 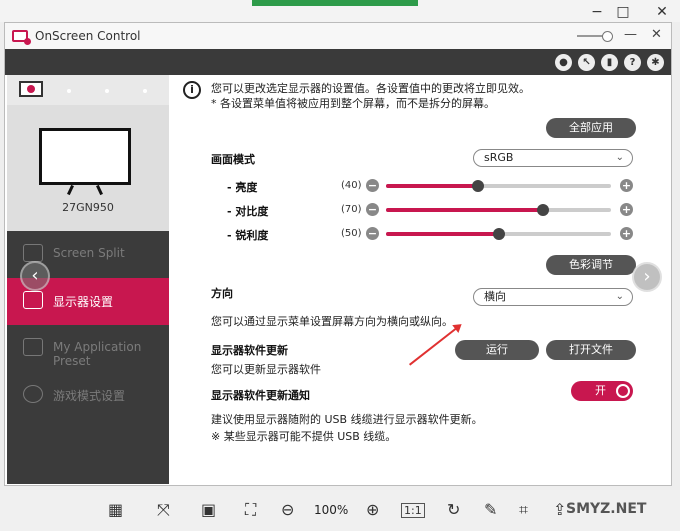 I want to click on viewer-titlebar: − □ ✕, so click(x=340, y=11).